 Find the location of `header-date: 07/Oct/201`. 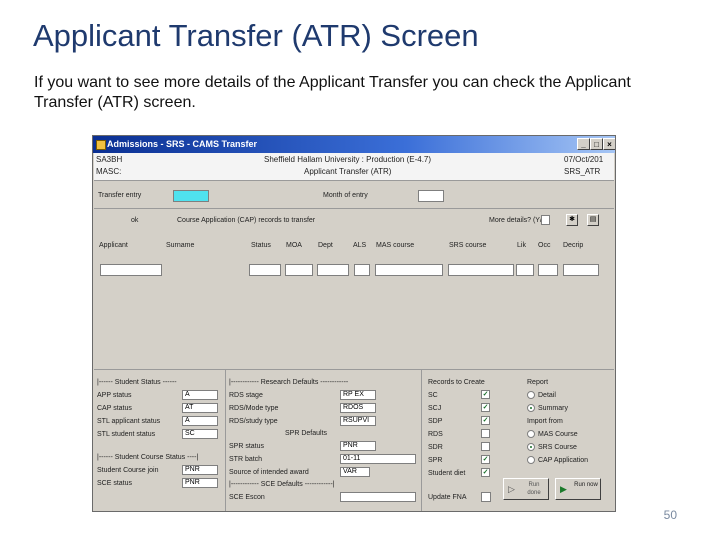

header-date: 07/Oct/201 is located at coordinates (584, 159).